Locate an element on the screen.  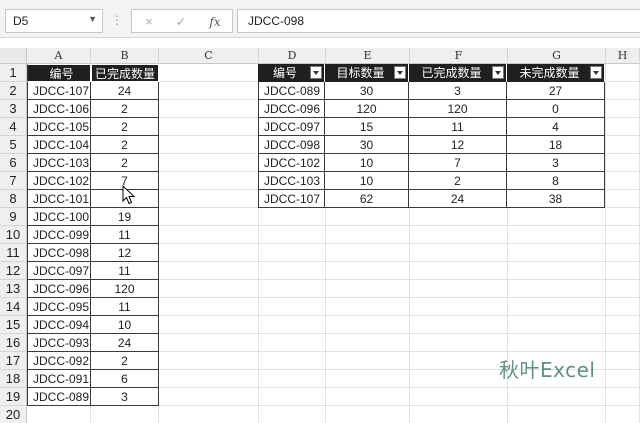
column-header-h: H is located at coordinates (623, 56).